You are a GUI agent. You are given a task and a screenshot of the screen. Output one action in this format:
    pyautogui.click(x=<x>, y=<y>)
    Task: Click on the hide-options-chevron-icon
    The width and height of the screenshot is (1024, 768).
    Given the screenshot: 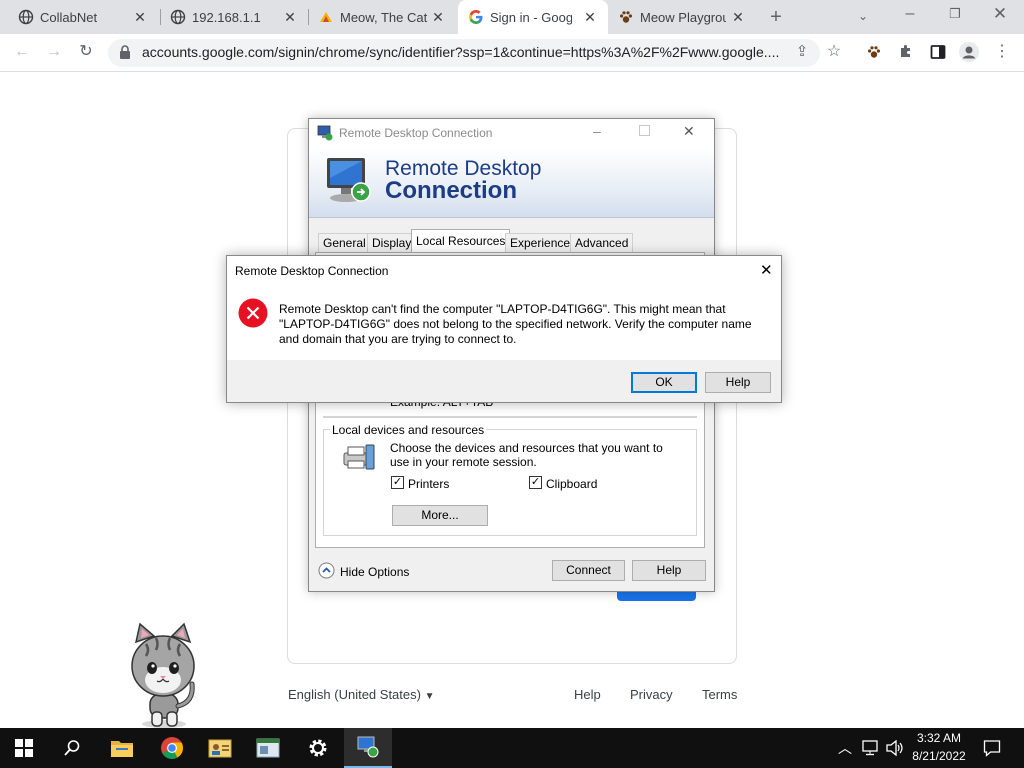 What is the action you would take?
    pyautogui.click(x=326, y=570)
    